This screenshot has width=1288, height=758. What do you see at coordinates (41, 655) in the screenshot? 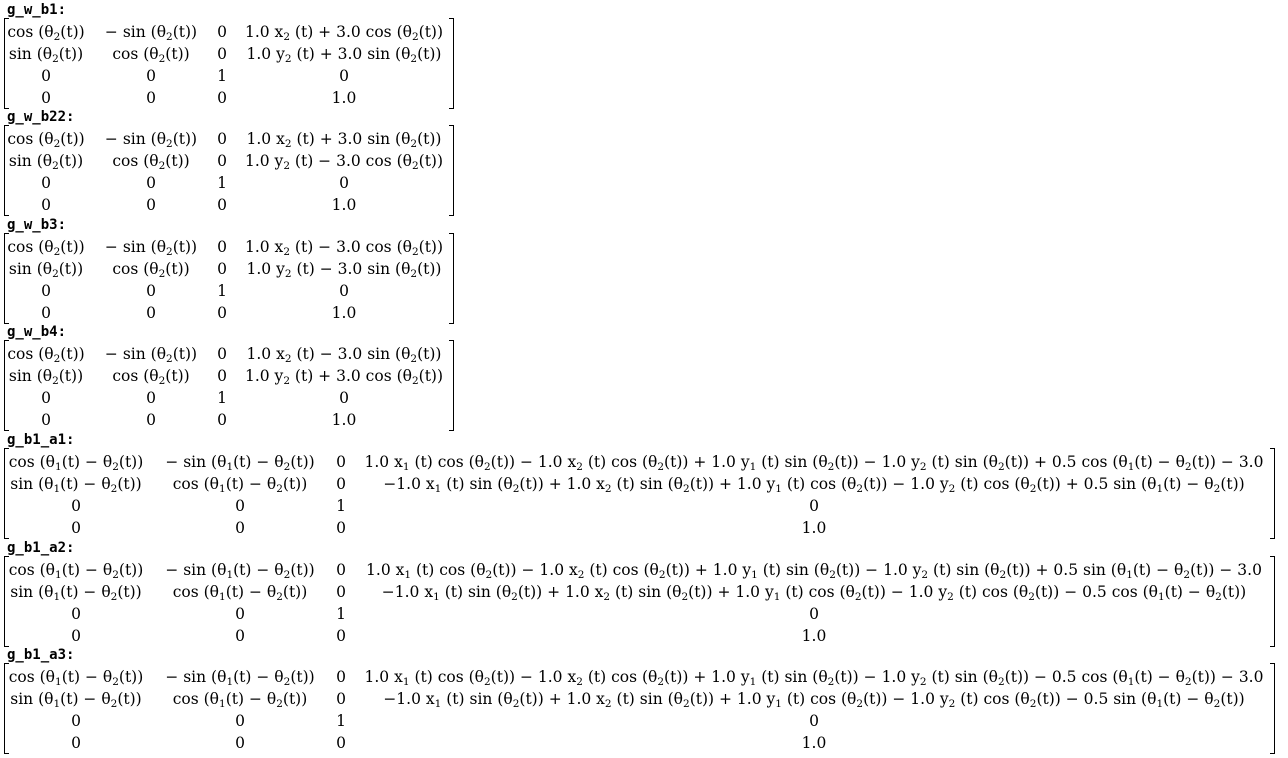
I see `matrix-label: g_b1_a3:` at bounding box center [41, 655].